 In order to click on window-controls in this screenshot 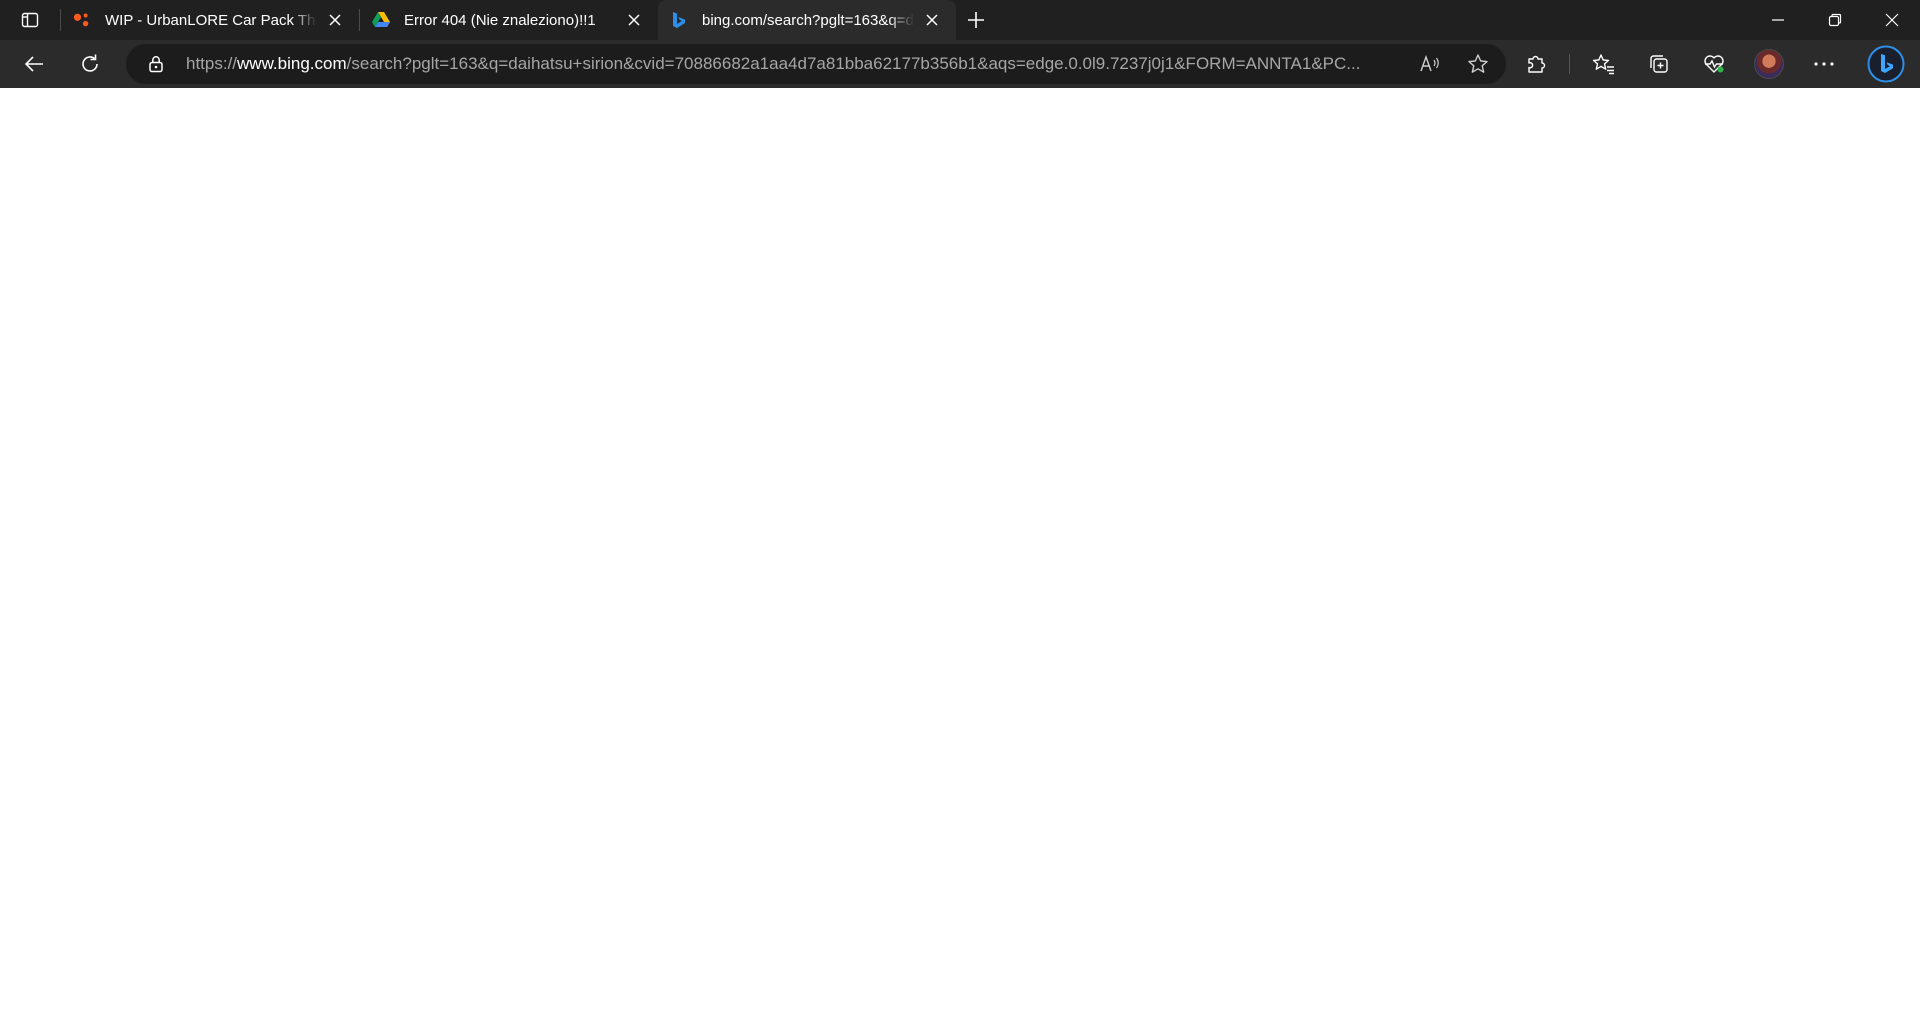, I will do `click(1834, 20)`.